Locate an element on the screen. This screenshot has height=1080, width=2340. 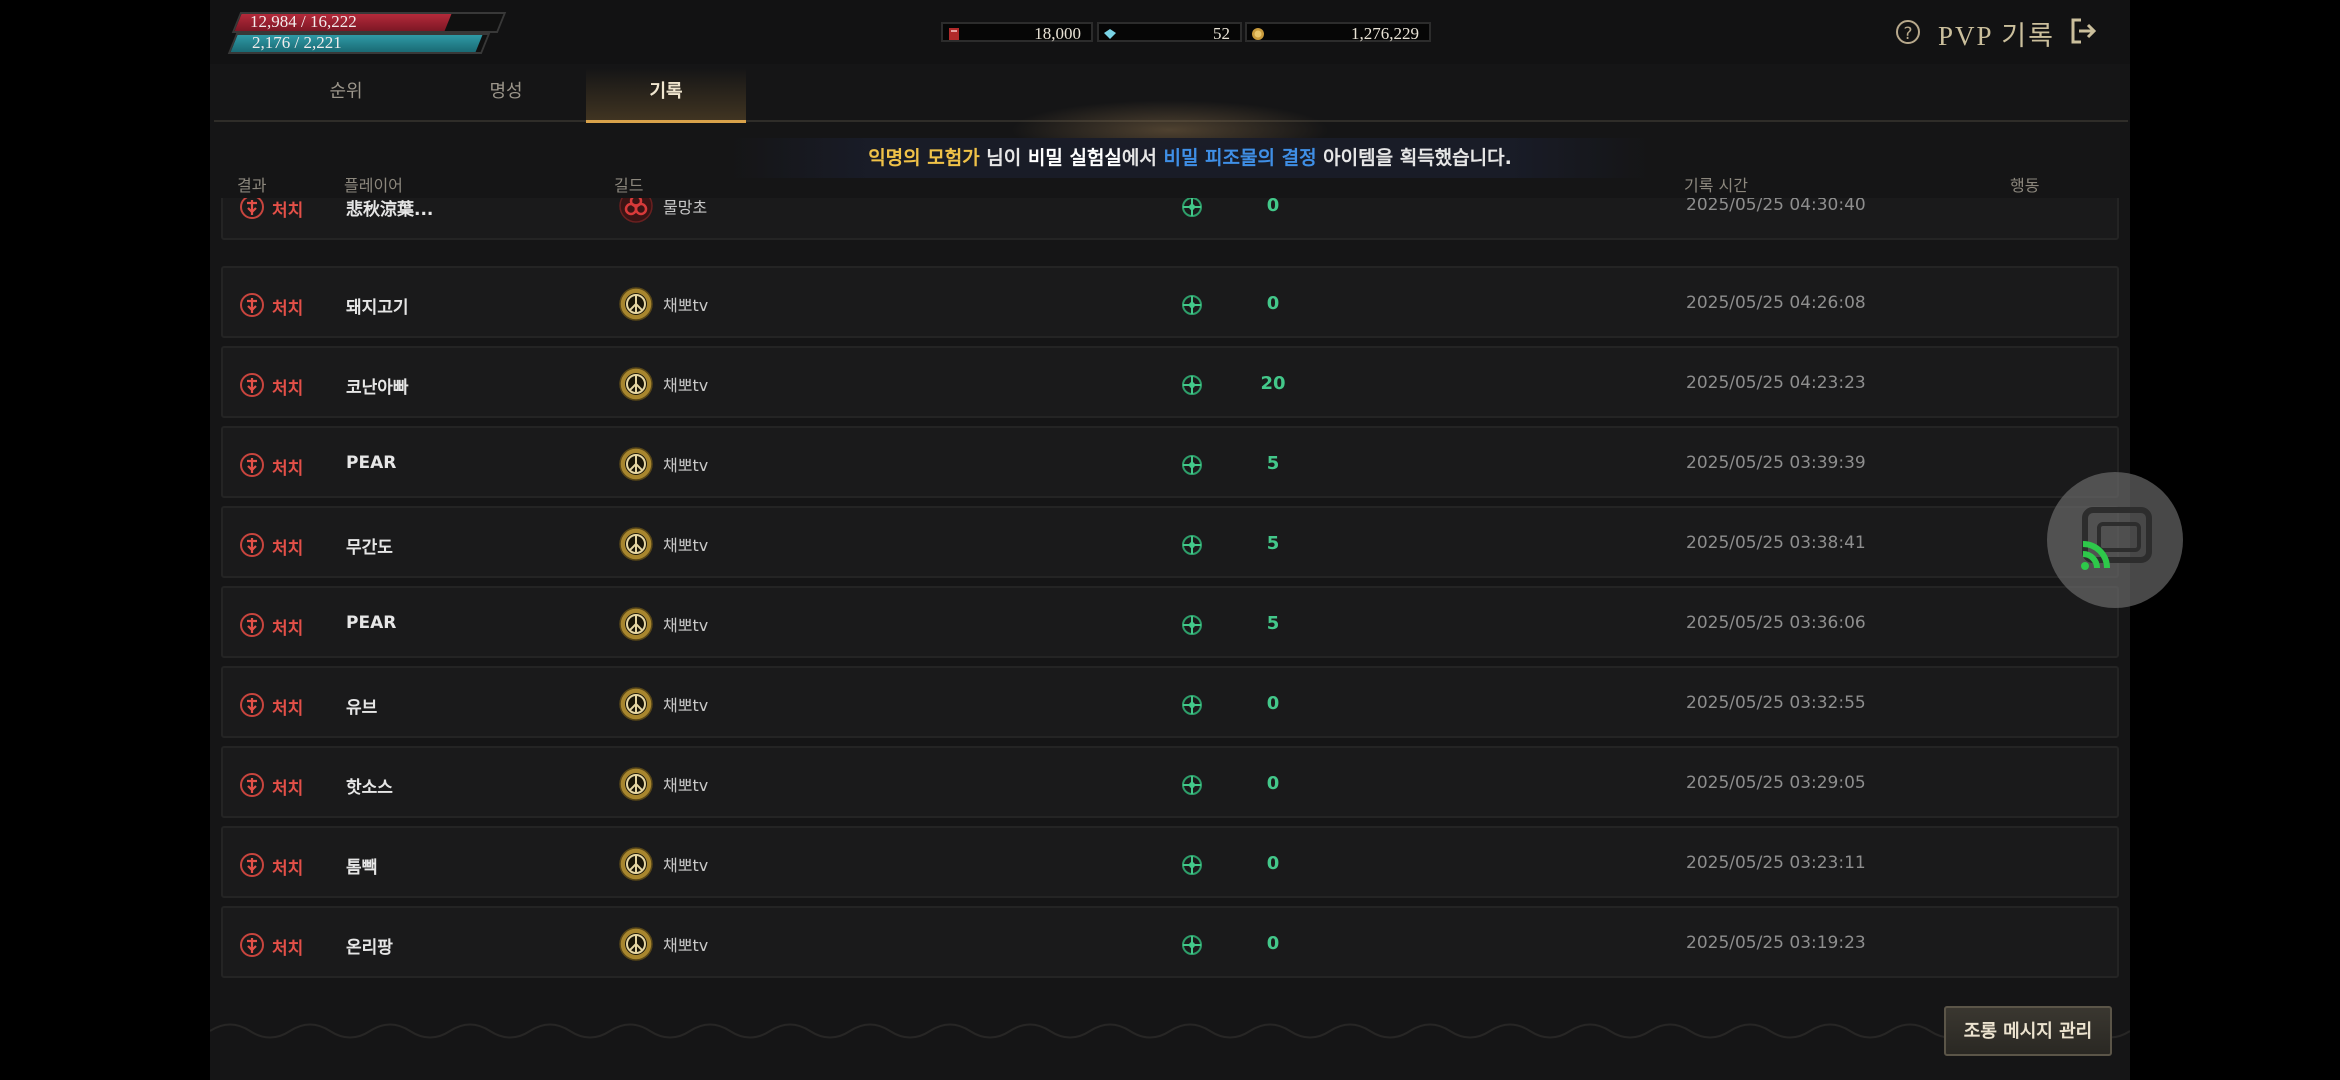
currency-diamond: 52 is located at coordinates (1169, 32).